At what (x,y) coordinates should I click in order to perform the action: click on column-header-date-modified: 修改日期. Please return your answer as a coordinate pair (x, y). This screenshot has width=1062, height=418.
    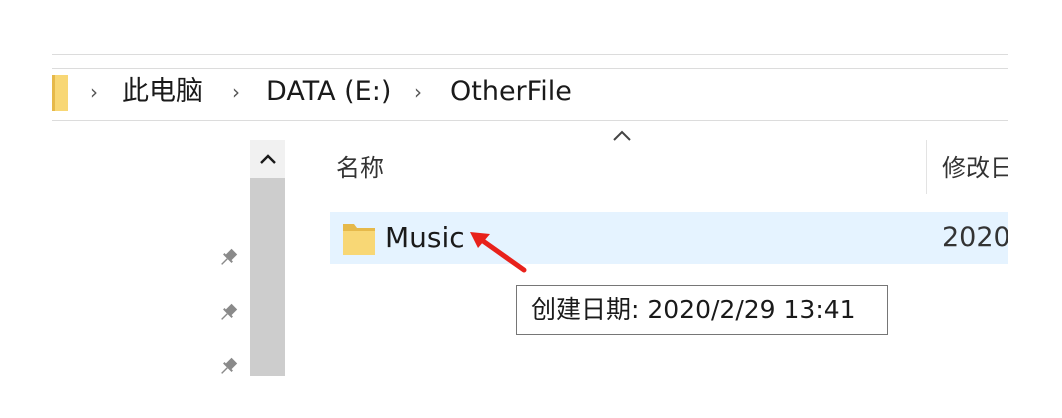
    Looking at the image, I should click on (975, 168).